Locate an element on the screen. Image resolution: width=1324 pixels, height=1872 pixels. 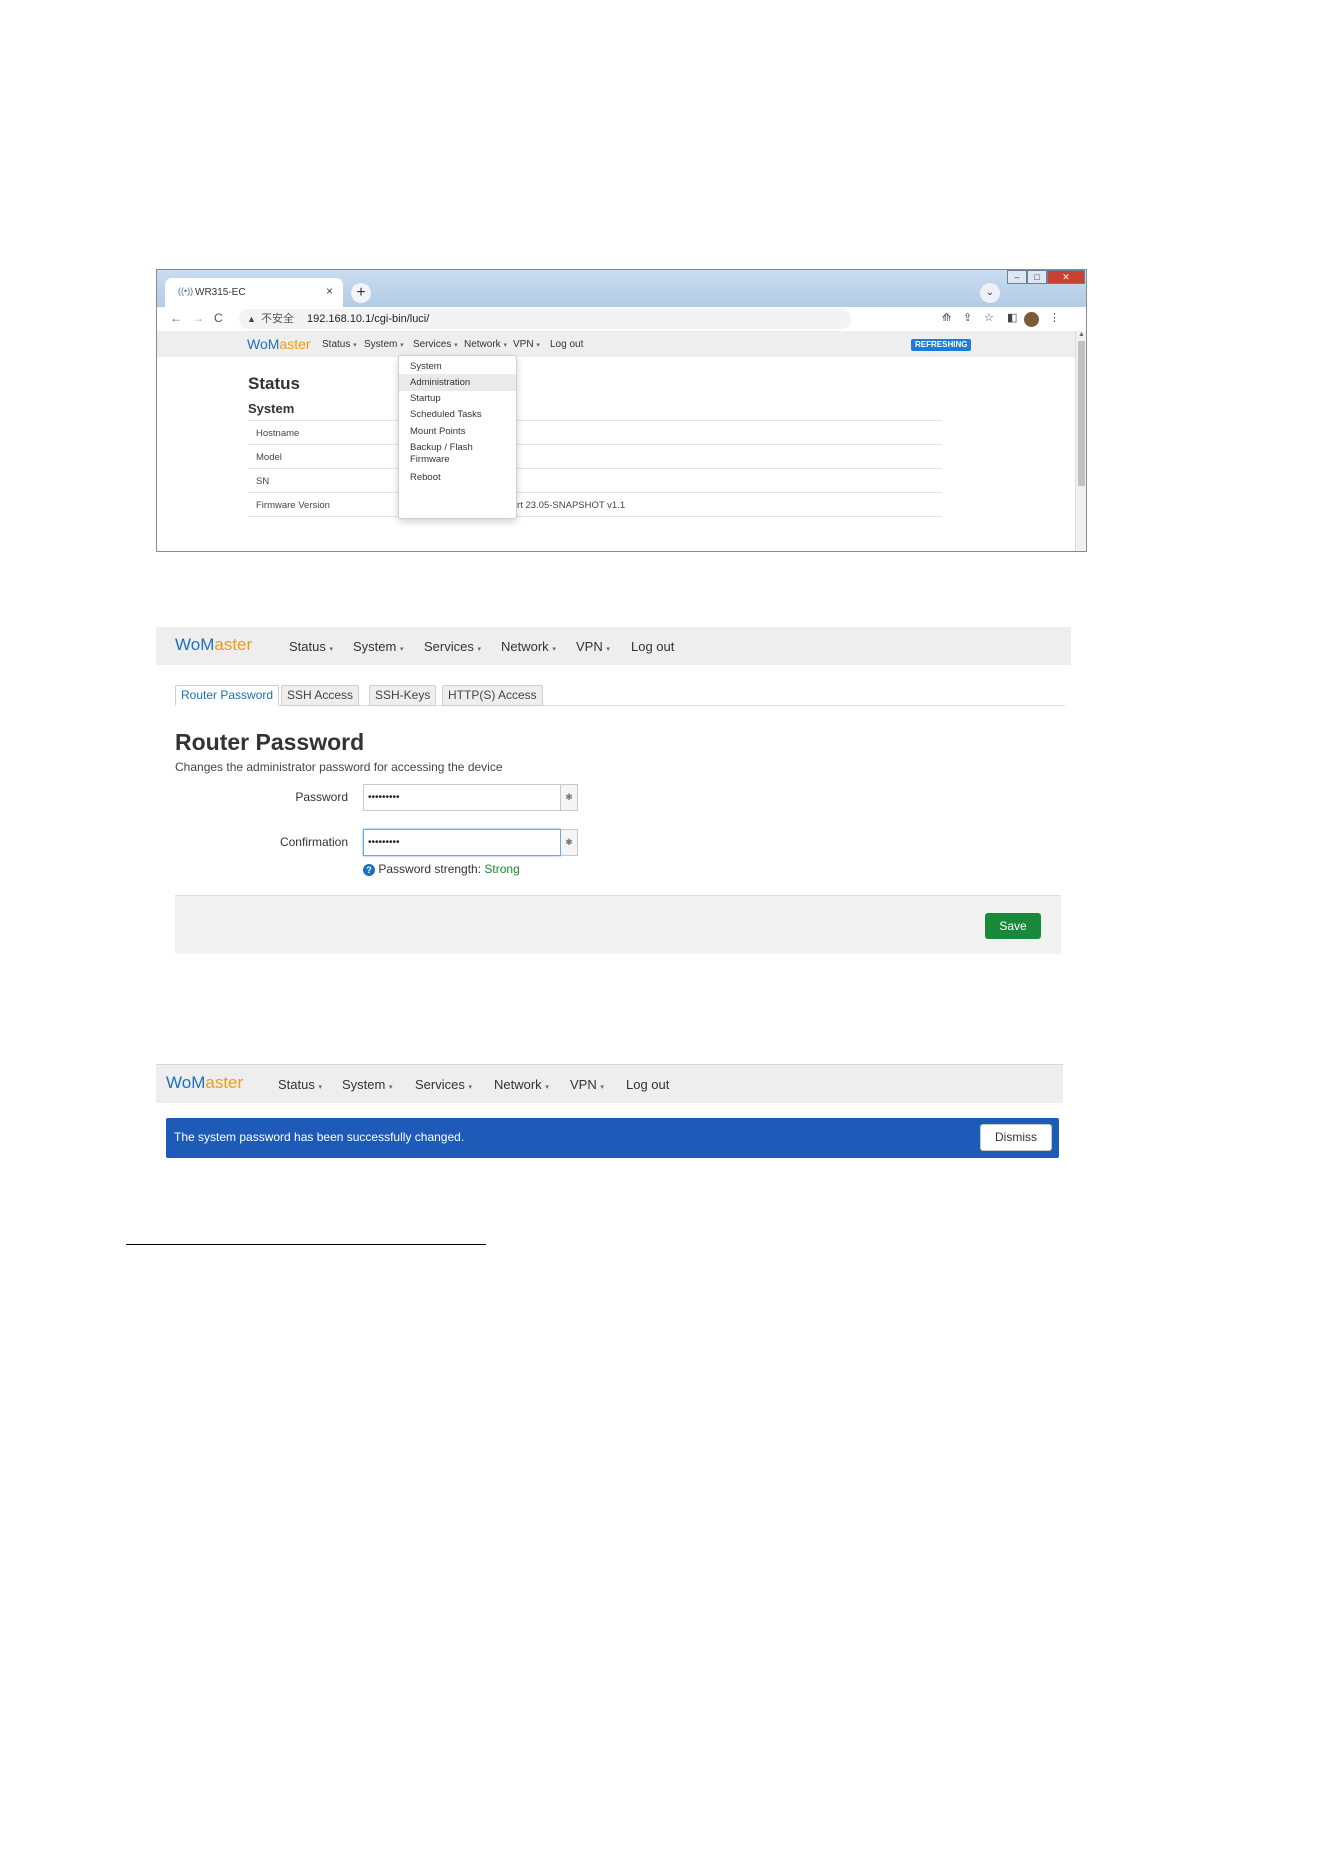
table-row is located at coordinates (595, 528).